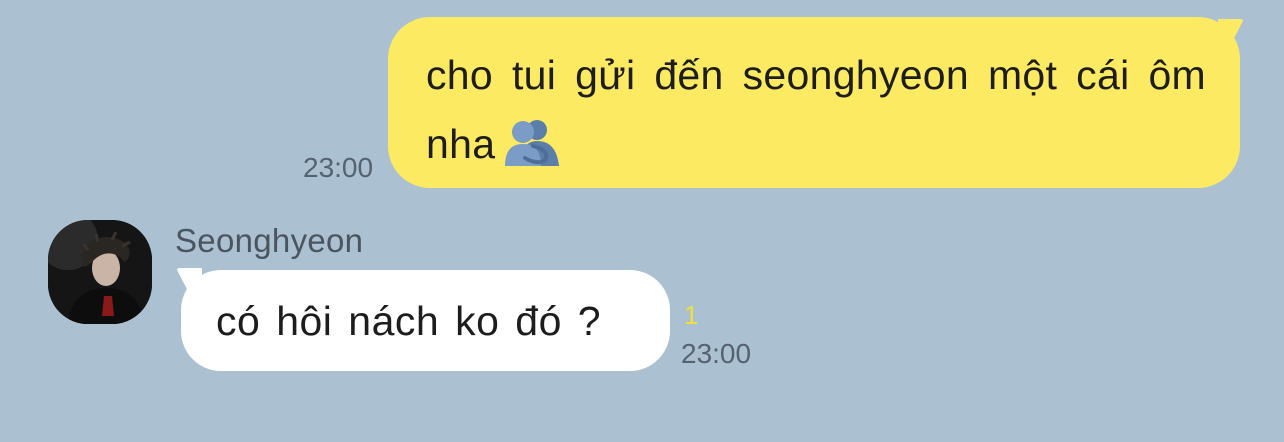 This screenshot has width=1284, height=442. I want to click on sender-name: Seonghyeon, so click(269, 240).